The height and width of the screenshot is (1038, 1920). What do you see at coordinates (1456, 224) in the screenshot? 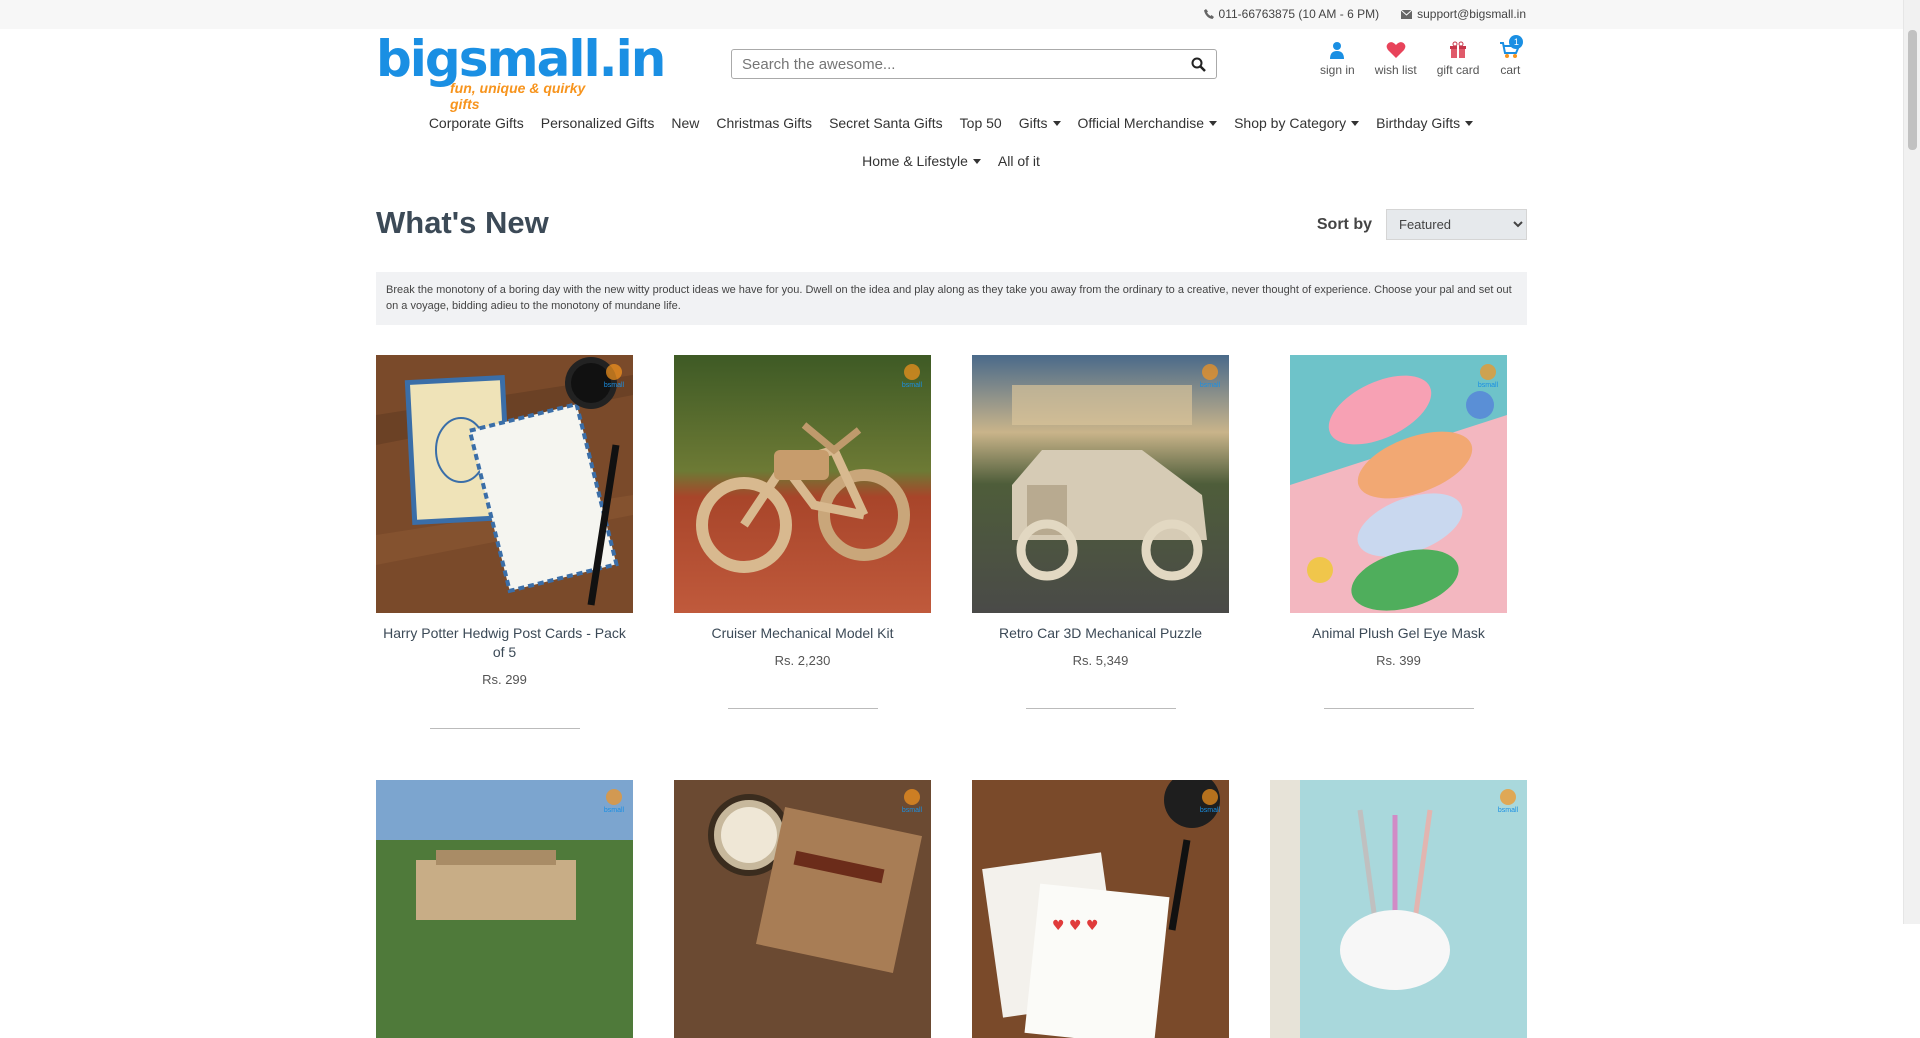
I see `sort-select: Featured` at bounding box center [1456, 224].